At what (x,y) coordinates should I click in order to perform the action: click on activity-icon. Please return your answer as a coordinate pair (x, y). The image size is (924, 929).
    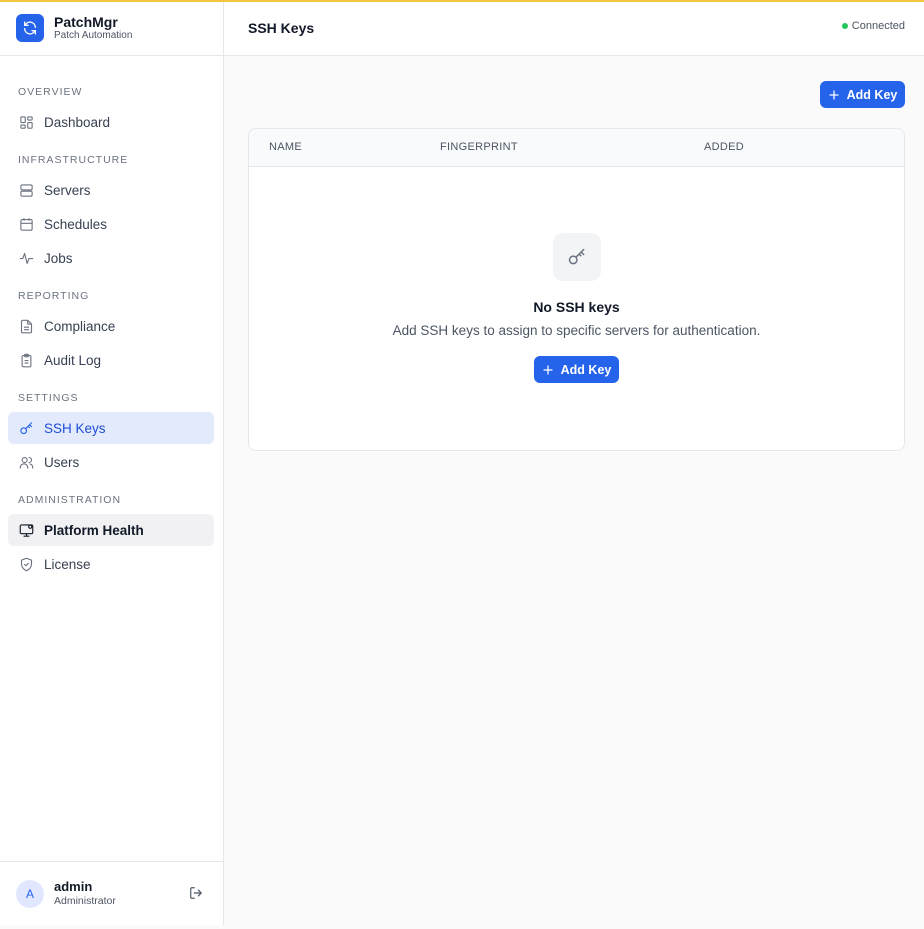
    Looking at the image, I should click on (26, 258).